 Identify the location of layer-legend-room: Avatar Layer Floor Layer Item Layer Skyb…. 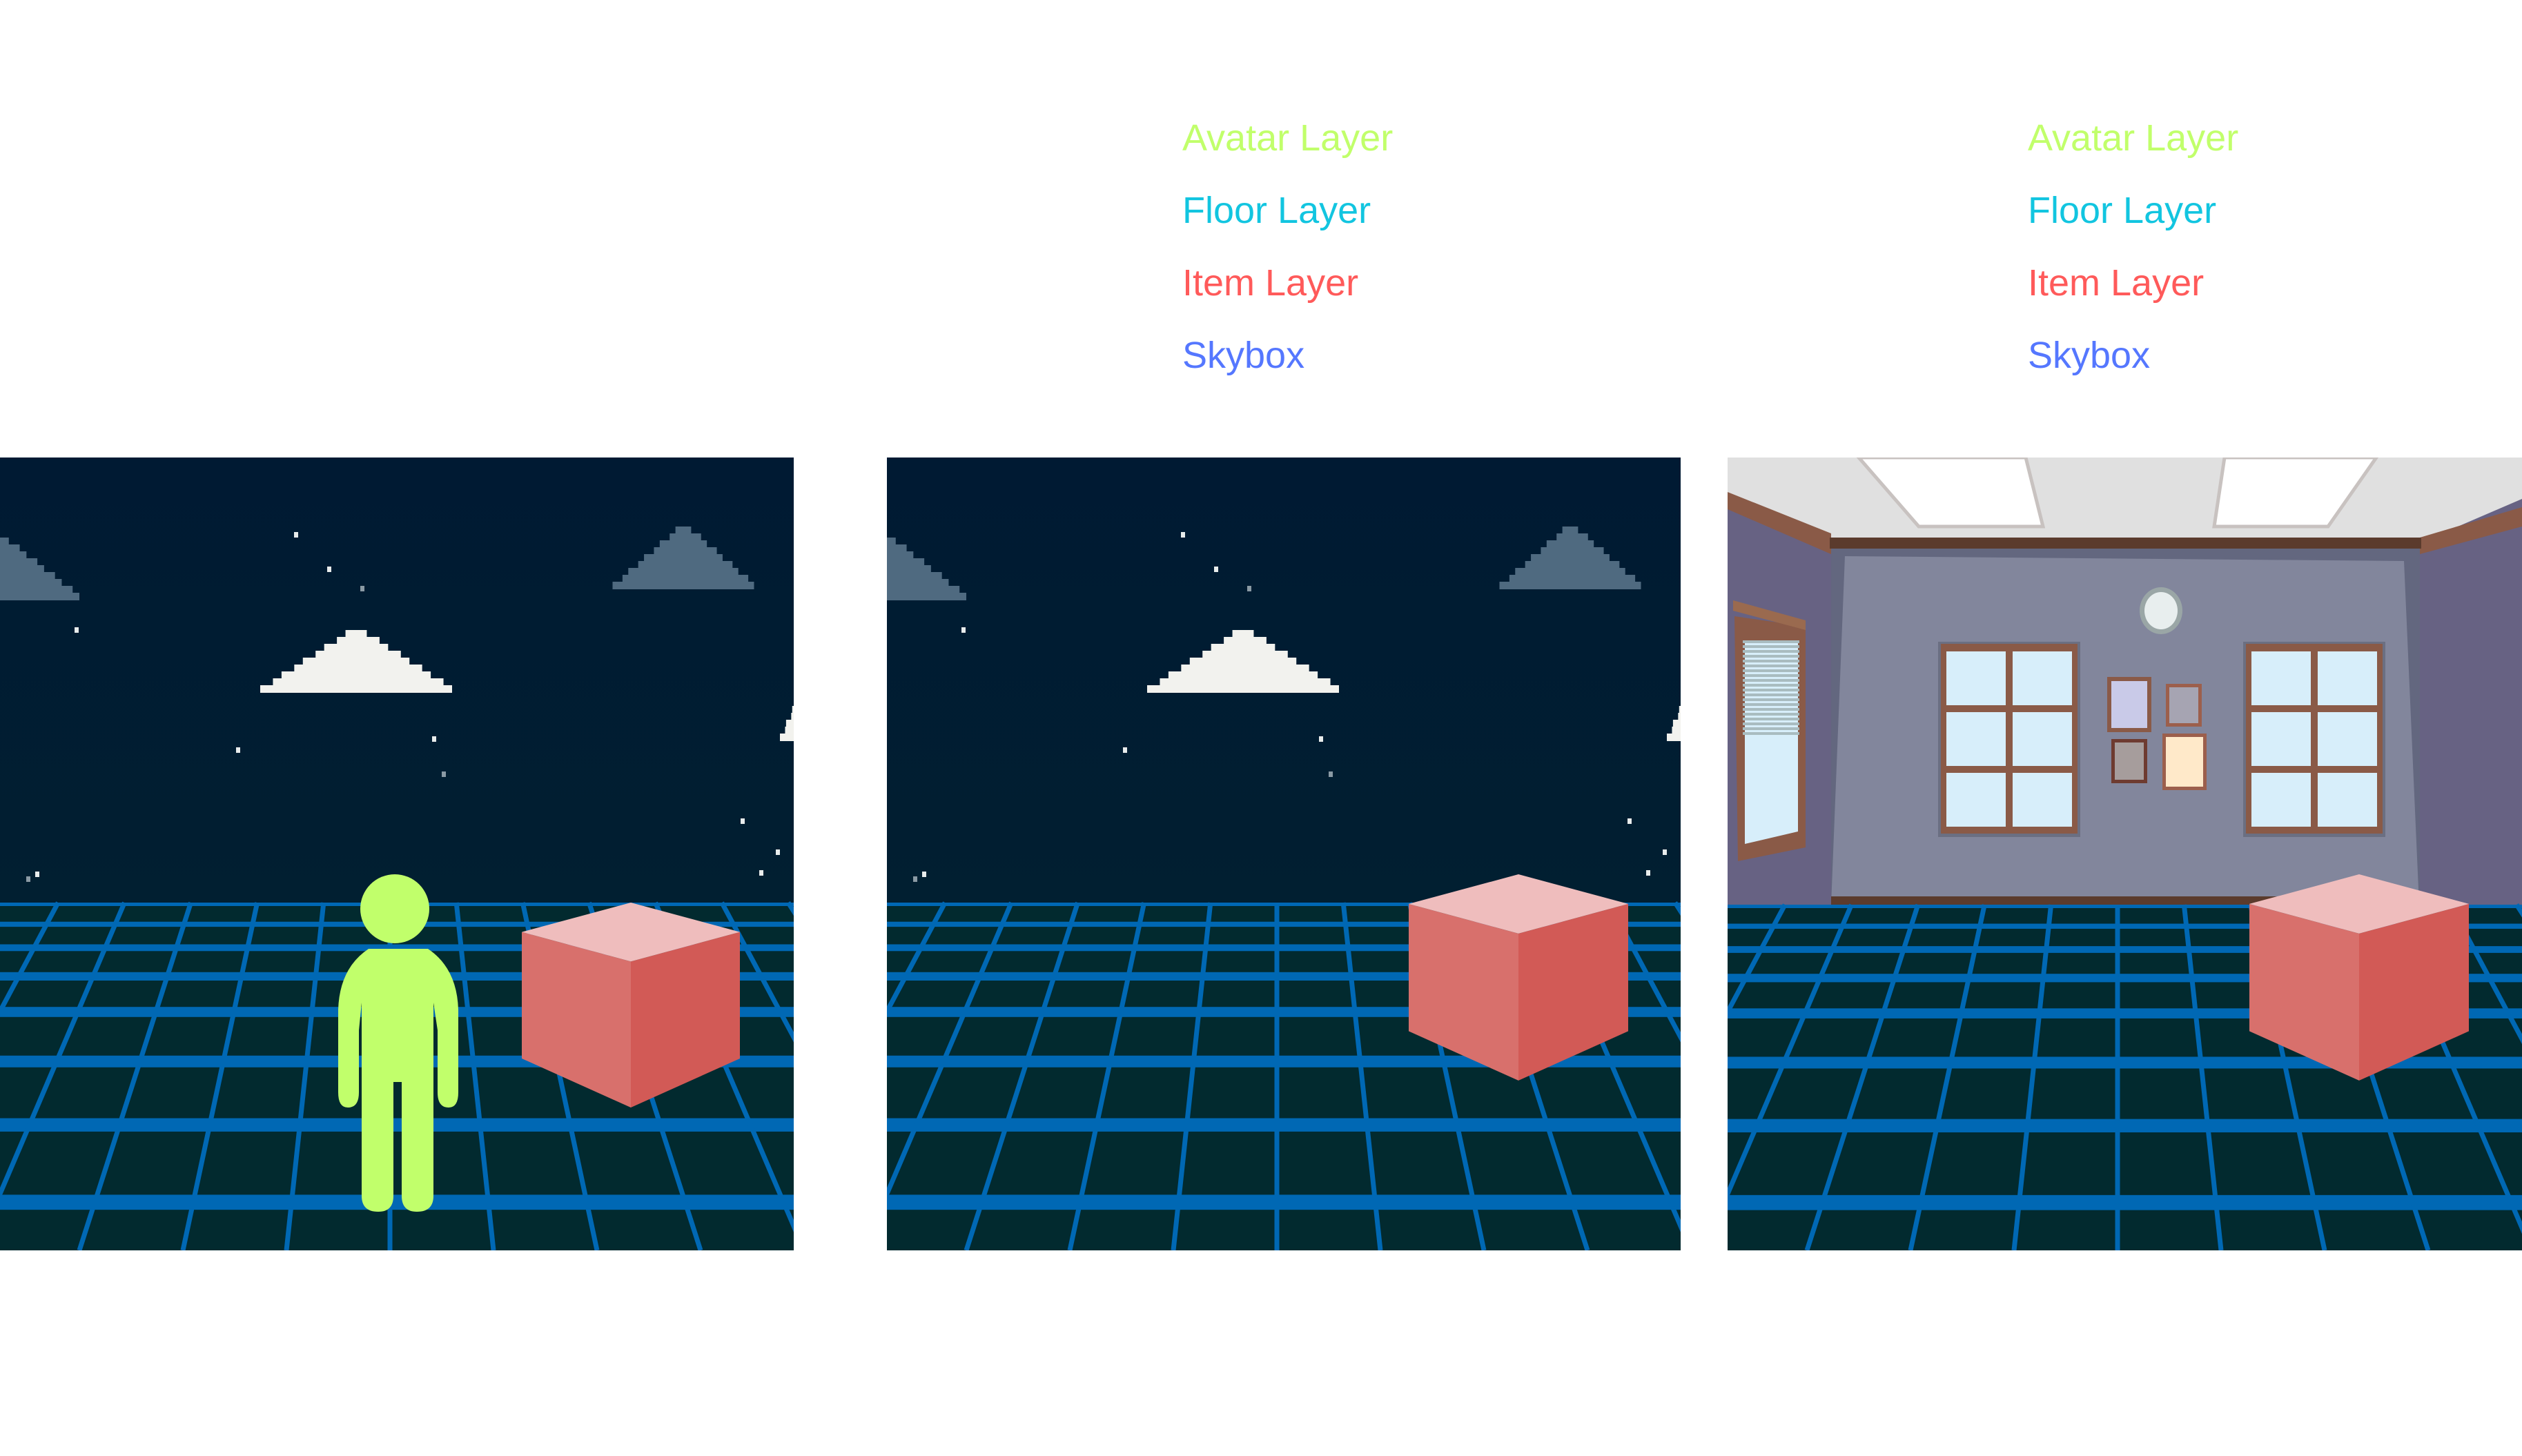
(2133, 247).